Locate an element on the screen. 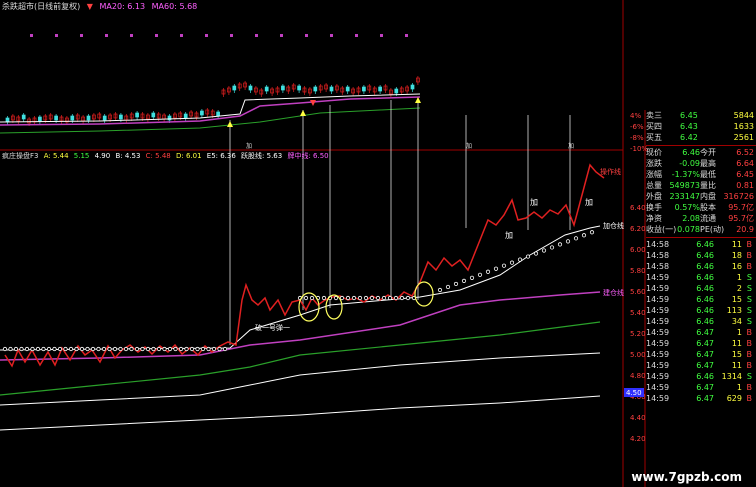  tick-row: 14:58 6.46 11 B is located at coordinates (701, 244).